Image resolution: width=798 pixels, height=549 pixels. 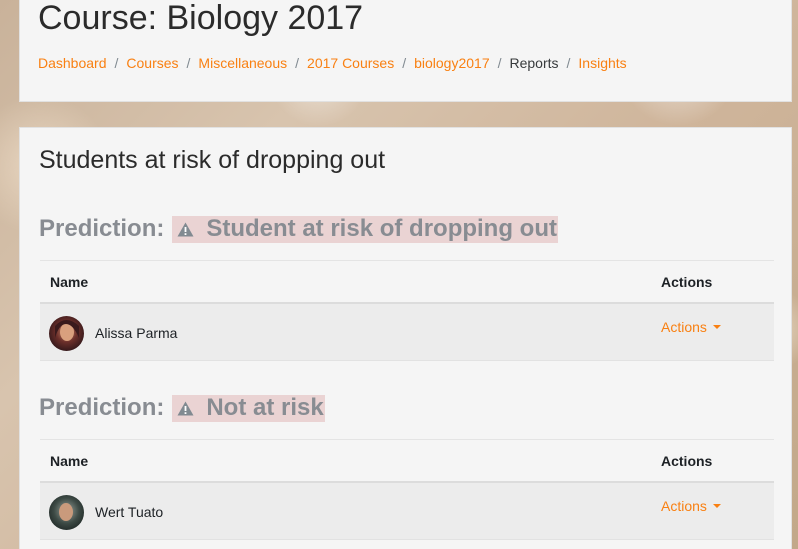 I want to click on table-row: Alissa Parma Actions, so click(x=407, y=332).